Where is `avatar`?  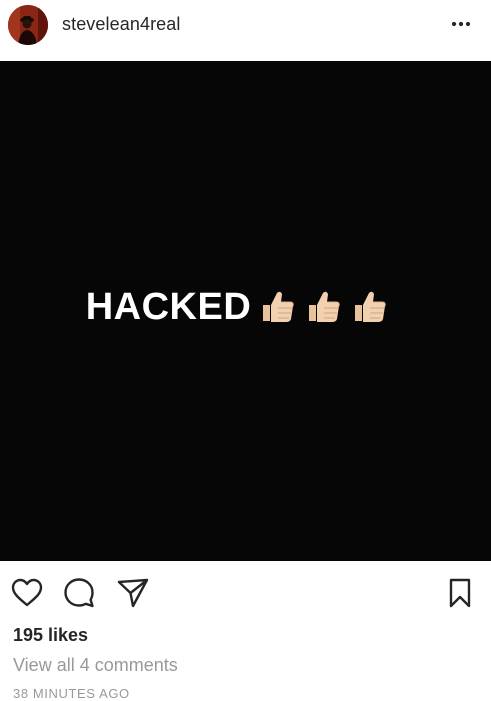 avatar is located at coordinates (28, 25).